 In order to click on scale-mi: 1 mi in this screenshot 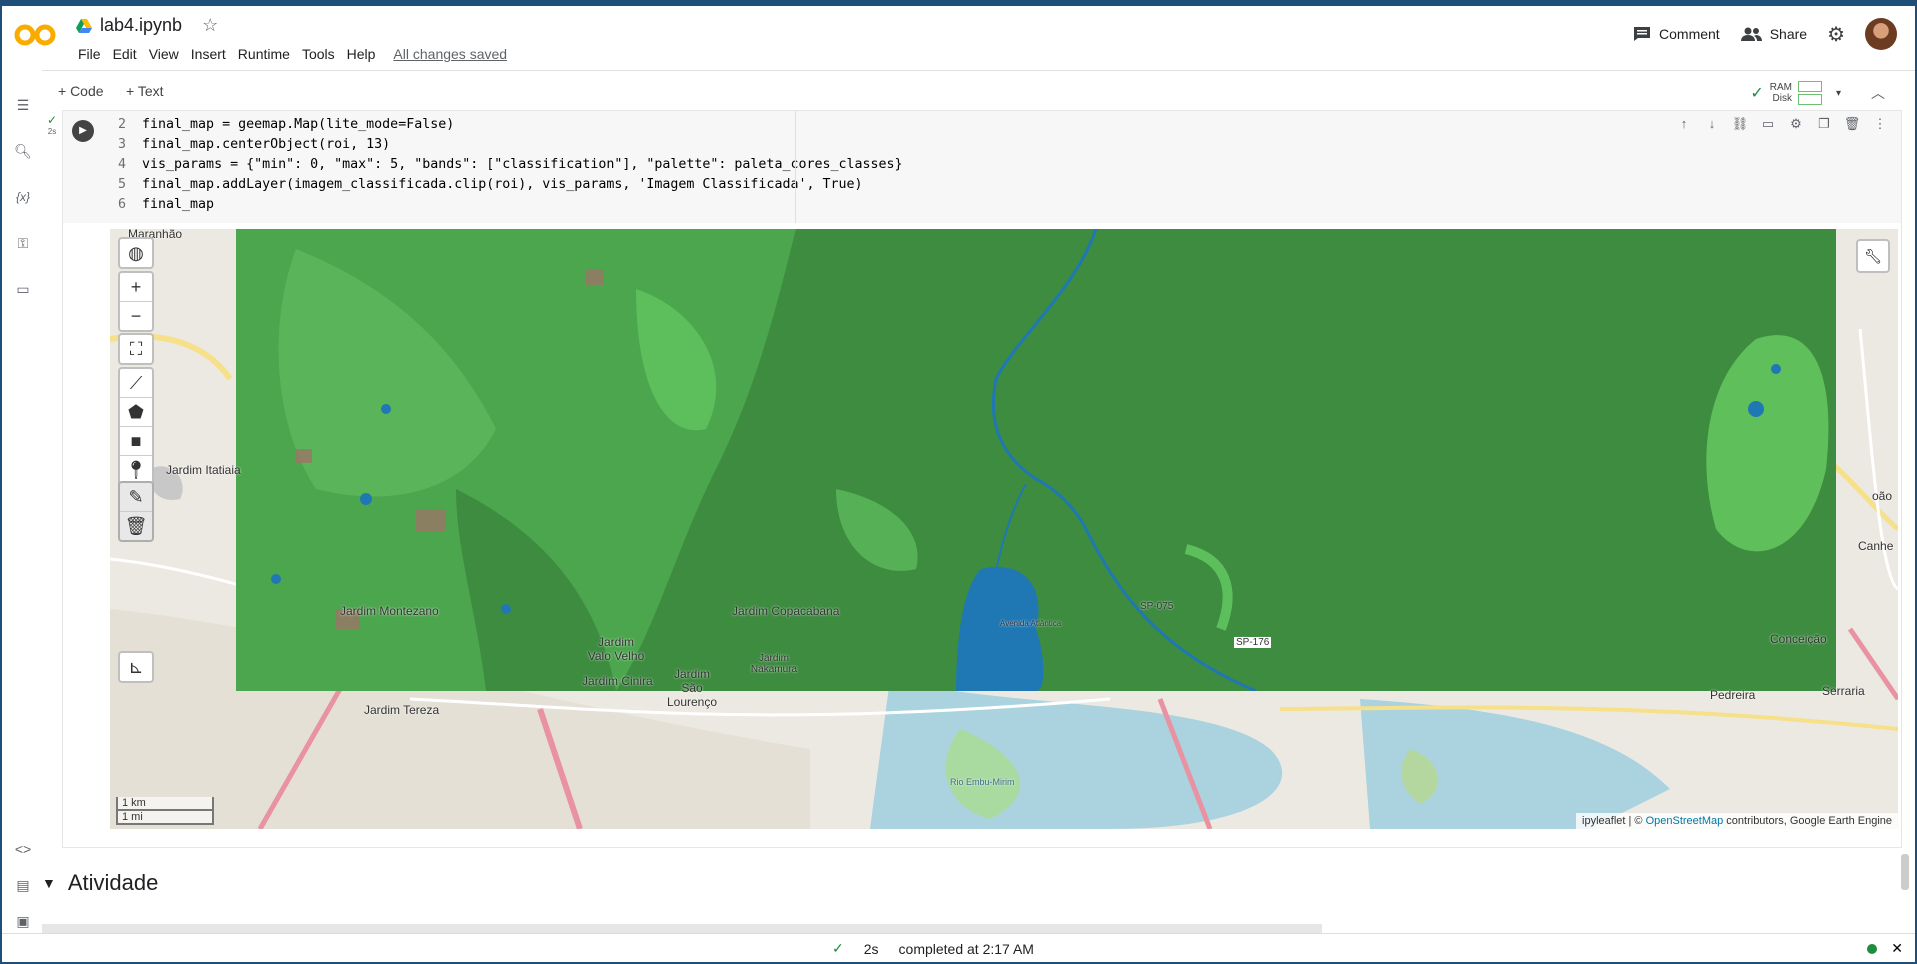, I will do `click(165, 818)`.